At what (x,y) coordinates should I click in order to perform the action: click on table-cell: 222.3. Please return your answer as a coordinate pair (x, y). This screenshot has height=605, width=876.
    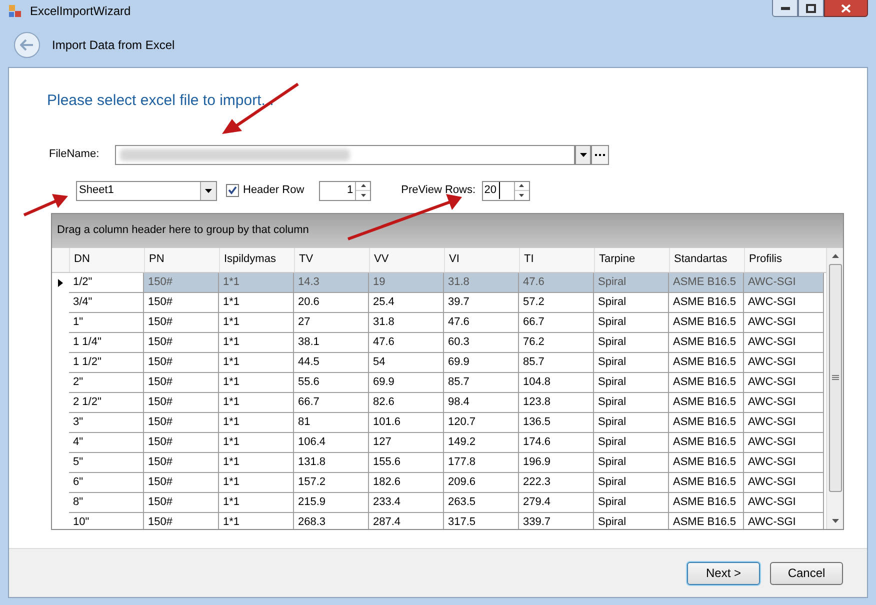
    Looking at the image, I should click on (556, 482).